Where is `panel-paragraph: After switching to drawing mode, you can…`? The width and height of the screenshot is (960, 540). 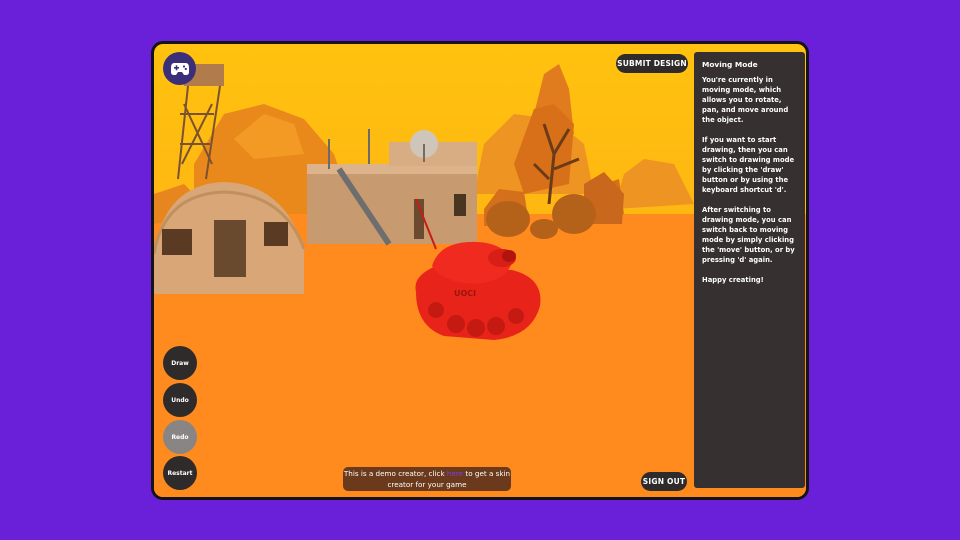 panel-paragraph: After switching to drawing mode, you can… is located at coordinates (748, 235).